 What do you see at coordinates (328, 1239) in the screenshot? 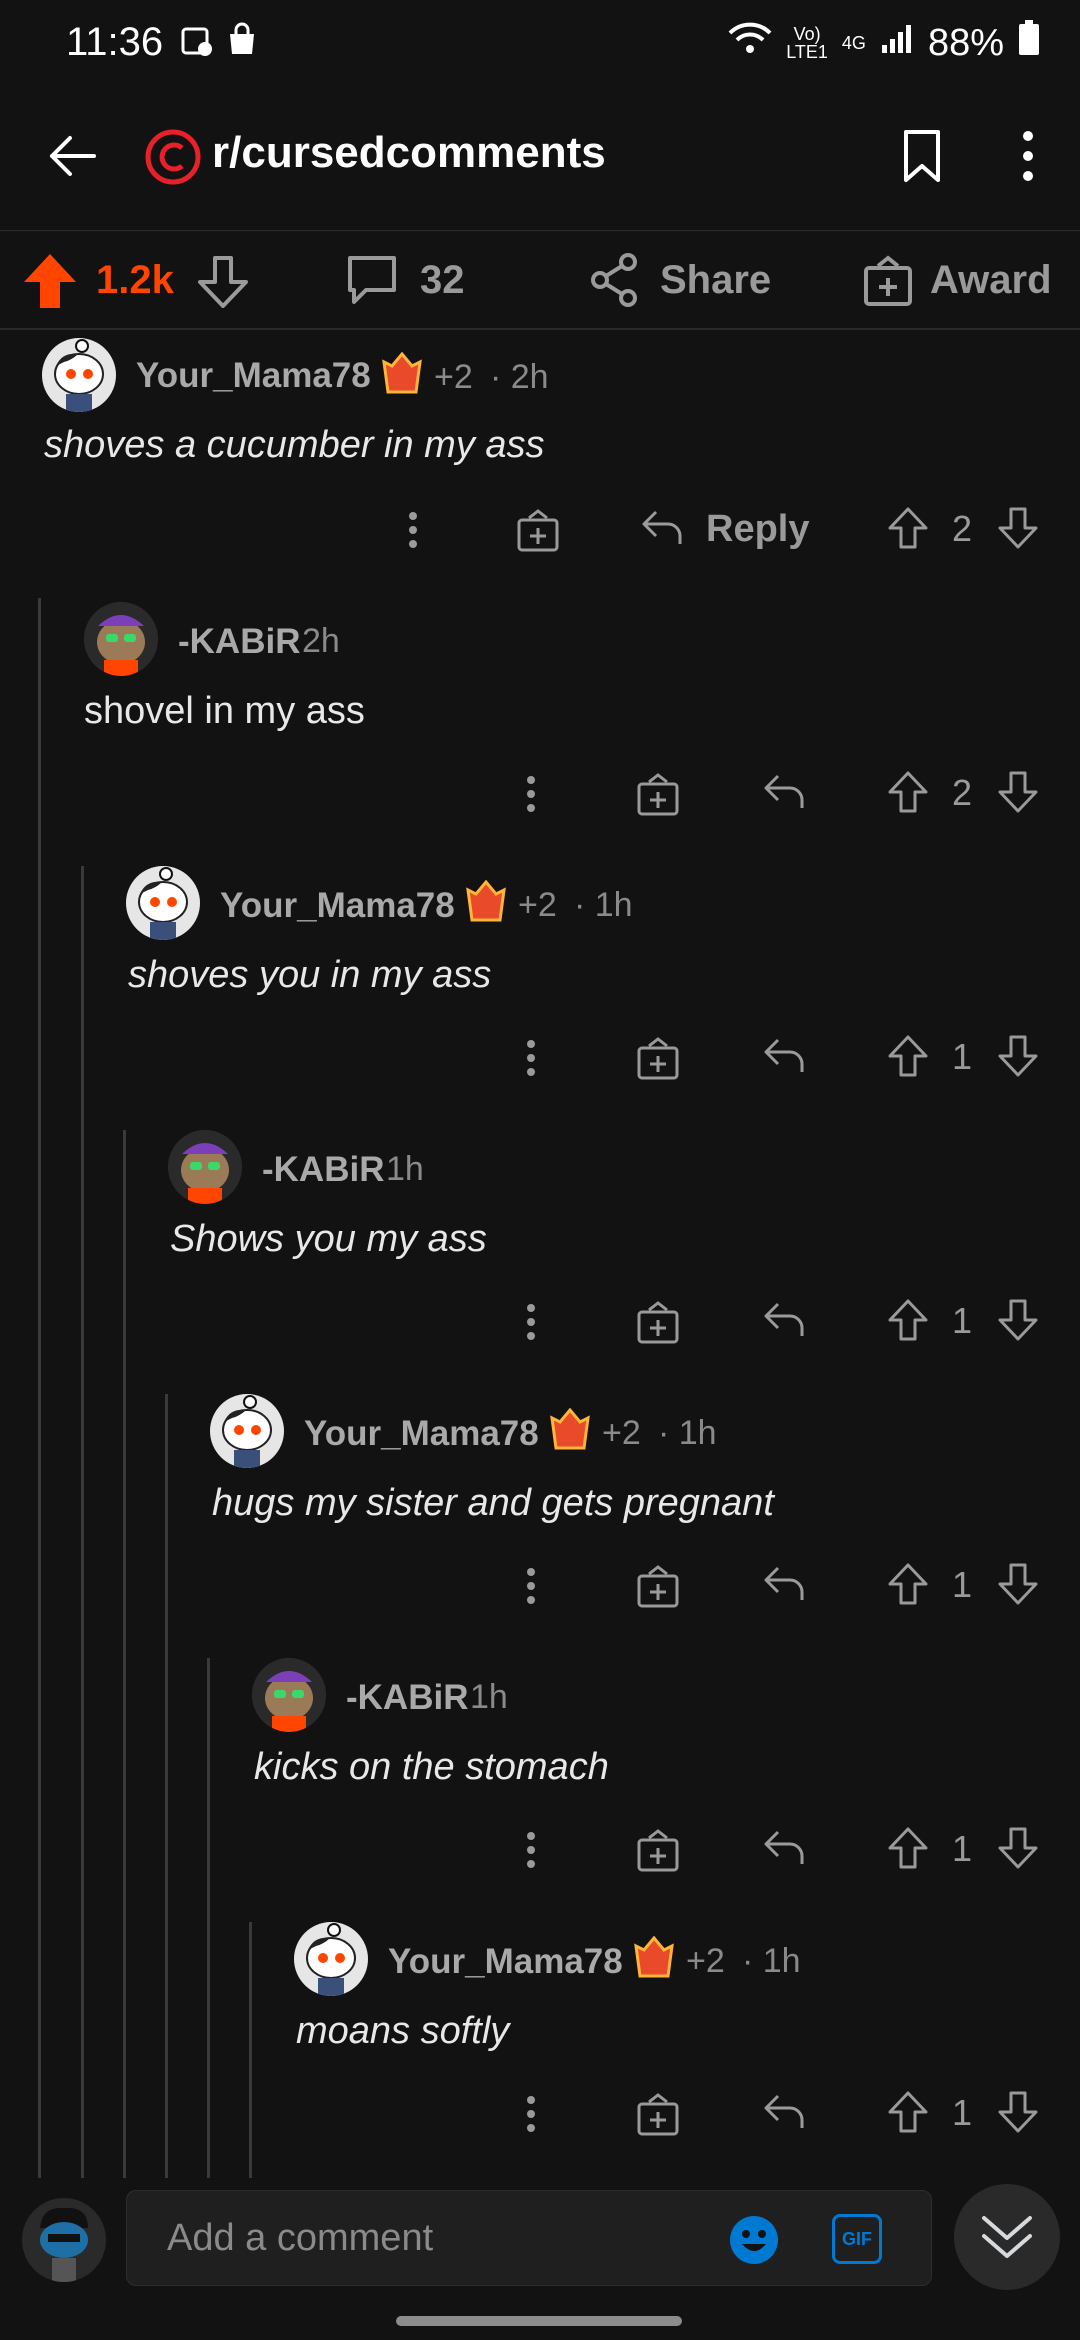
I see `comment-body: Shows you my ass` at bounding box center [328, 1239].